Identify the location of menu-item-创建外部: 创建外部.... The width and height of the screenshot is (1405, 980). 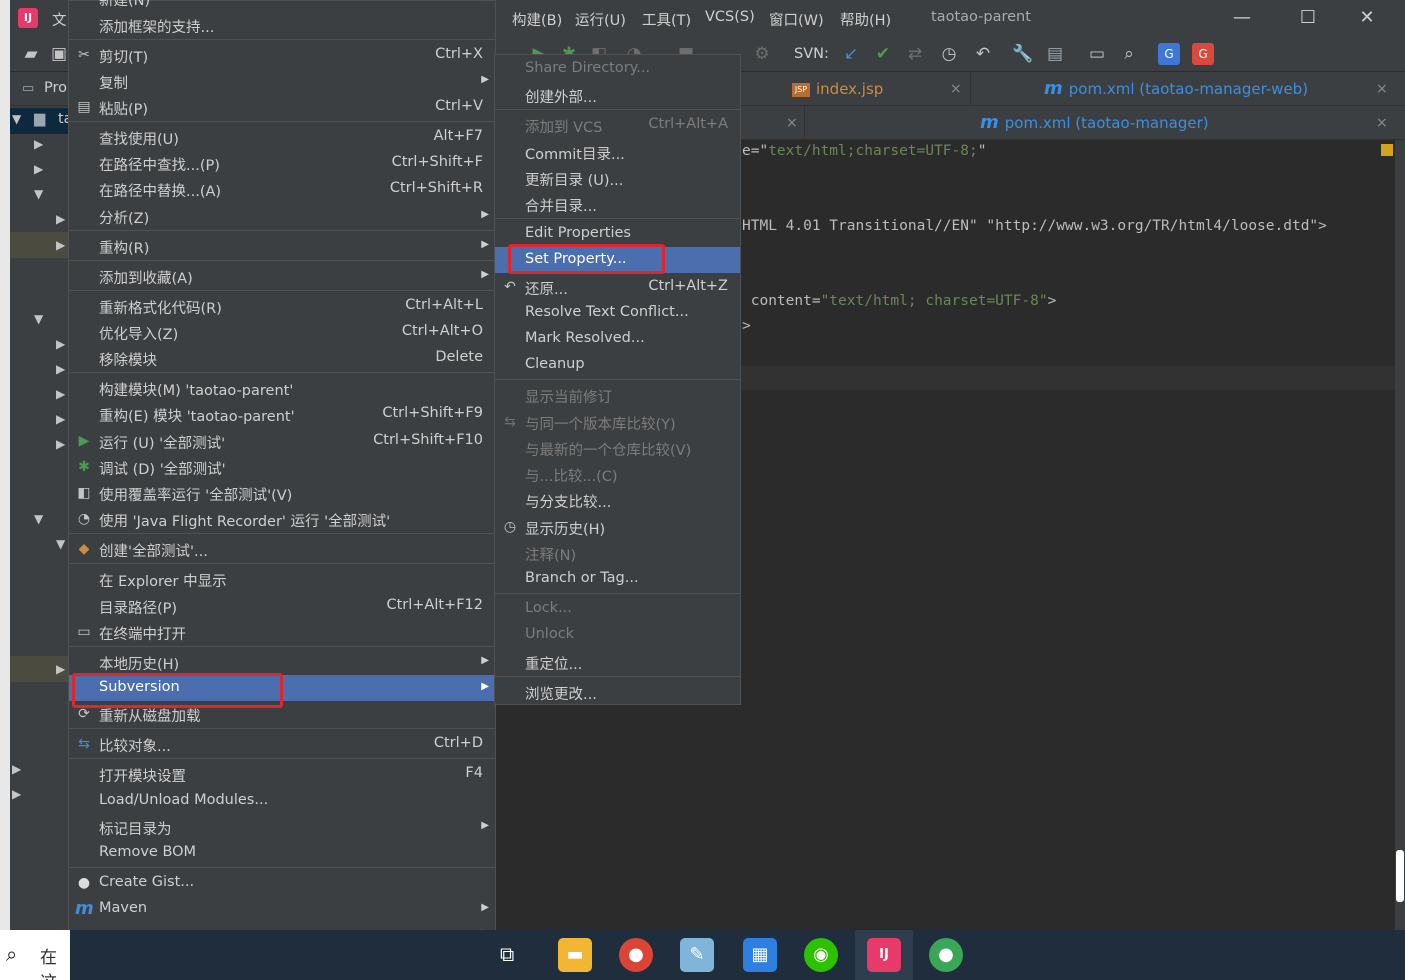
(617, 95).